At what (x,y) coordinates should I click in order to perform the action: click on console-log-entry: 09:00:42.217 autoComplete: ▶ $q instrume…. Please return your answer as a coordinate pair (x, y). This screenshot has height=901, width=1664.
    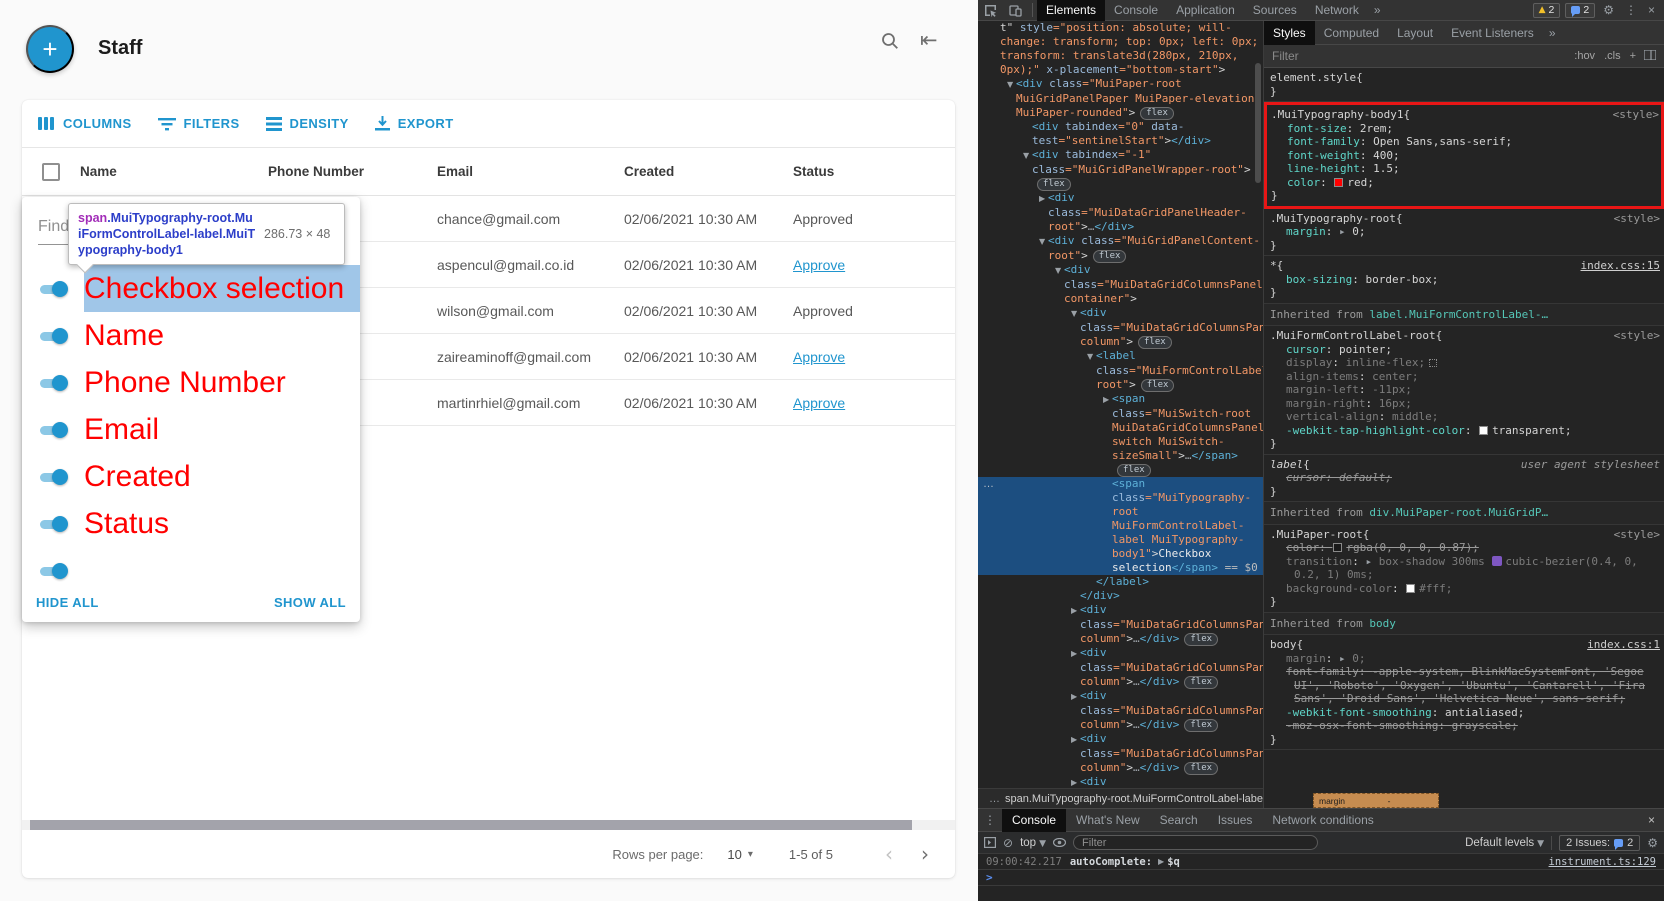
    Looking at the image, I should click on (1321, 862).